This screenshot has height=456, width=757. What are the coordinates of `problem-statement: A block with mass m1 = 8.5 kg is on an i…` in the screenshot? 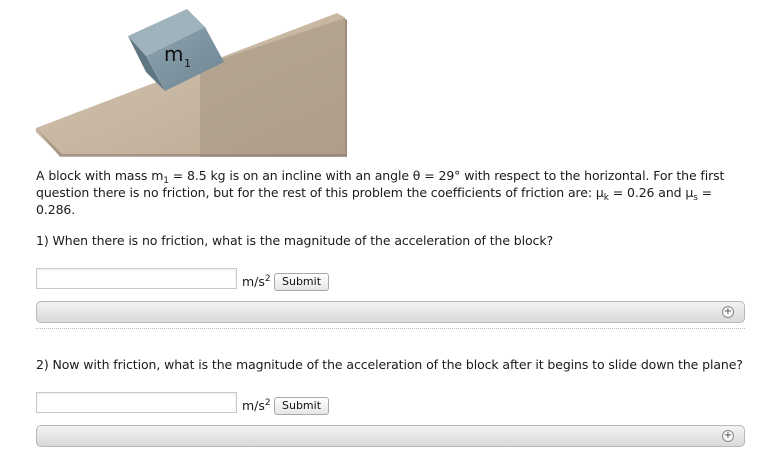 It's located at (380, 192).